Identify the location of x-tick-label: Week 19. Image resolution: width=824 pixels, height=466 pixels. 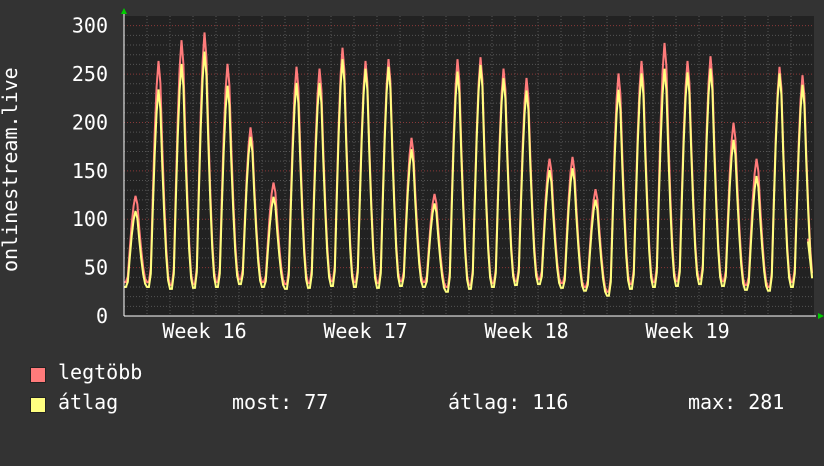
(687, 331).